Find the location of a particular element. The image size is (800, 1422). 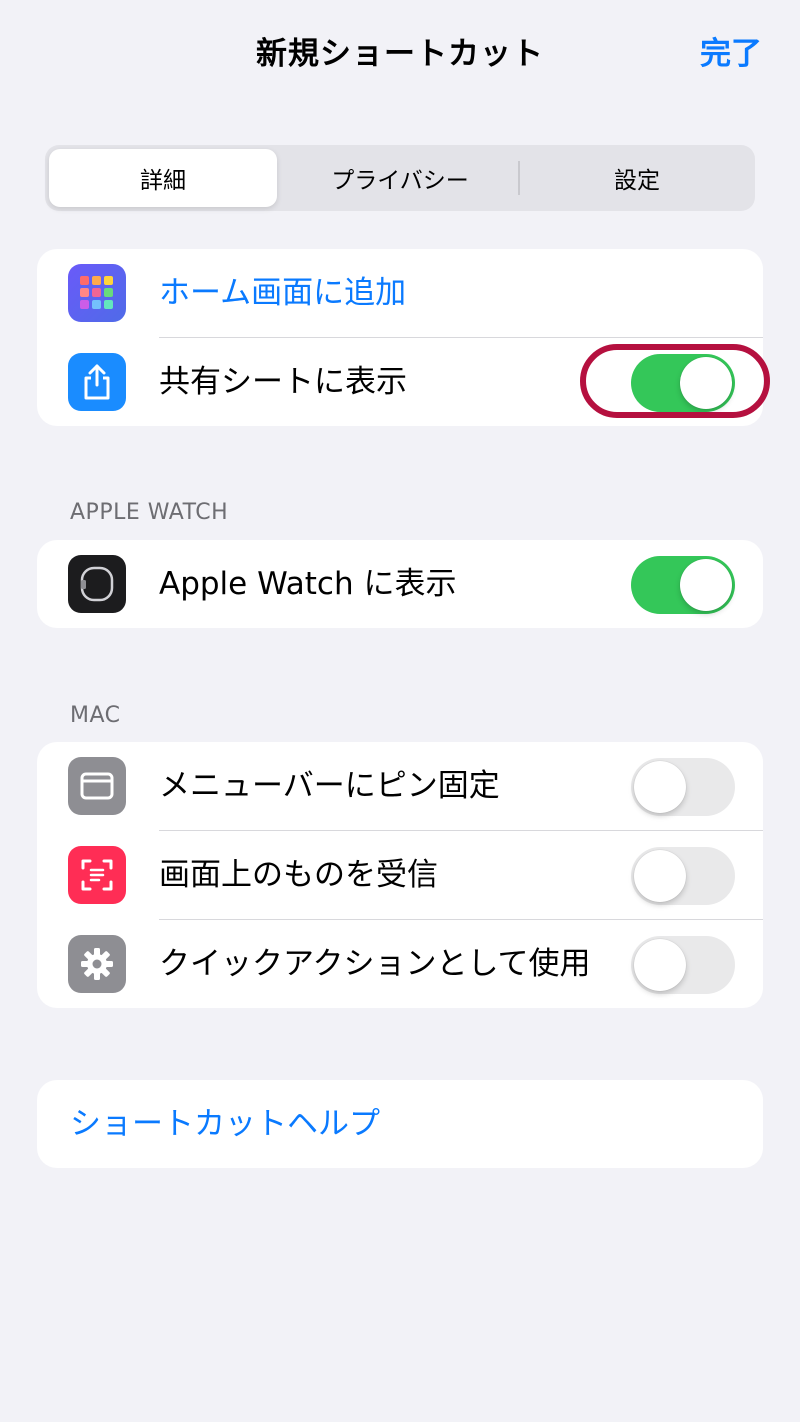

add-to-home-screen-label: ホーム画面に追加 is located at coordinates (283, 293).